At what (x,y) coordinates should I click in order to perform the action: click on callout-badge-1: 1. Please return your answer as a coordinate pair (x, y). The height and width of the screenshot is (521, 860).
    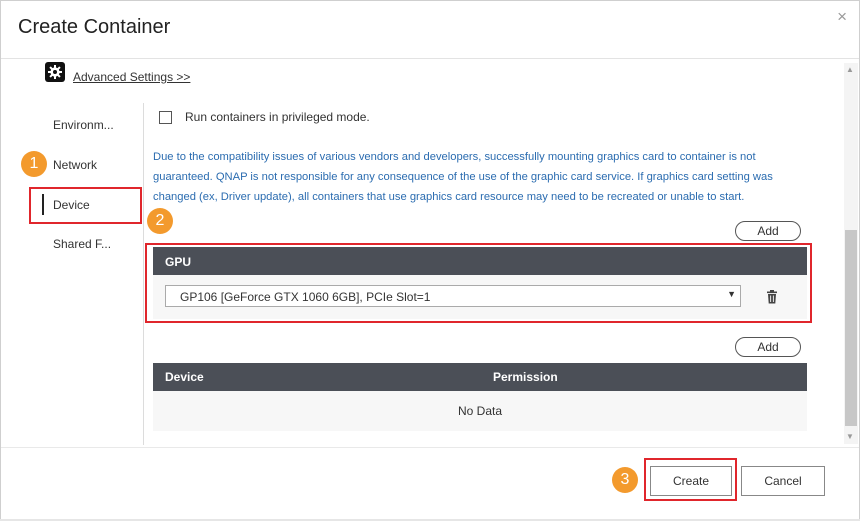
    Looking at the image, I should click on (34, 164).